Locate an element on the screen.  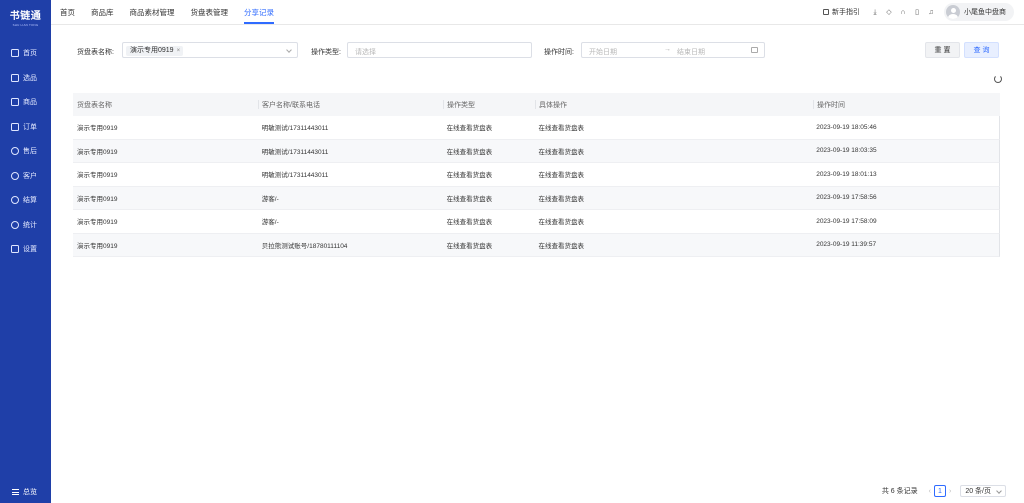
bell-icon: ♫ is located at coordinates (931, 12).